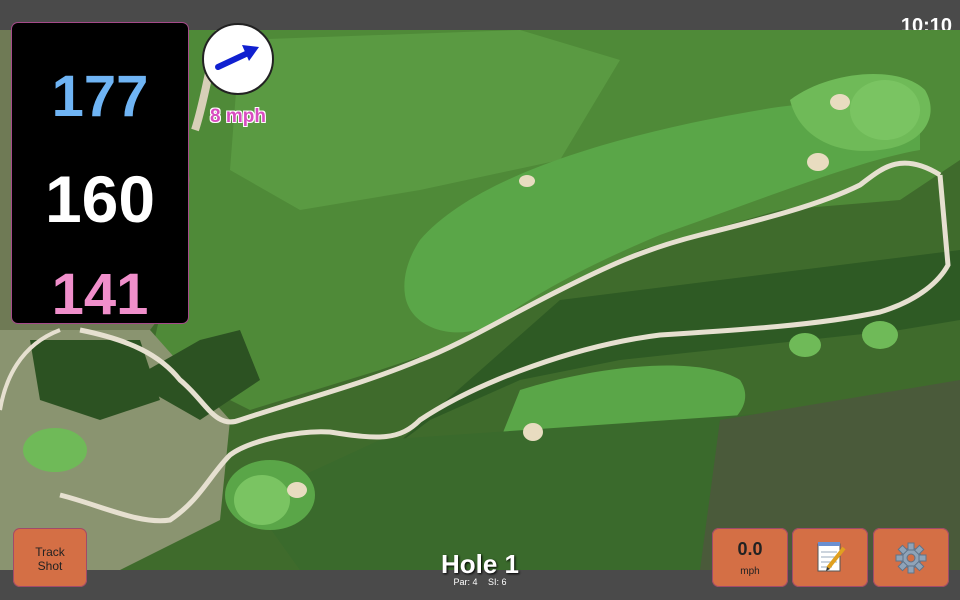  What do you see at coordinates (480, 564) in the screenshot?
I see `hole-title: Hole 1` at bounding box center [480, 564].